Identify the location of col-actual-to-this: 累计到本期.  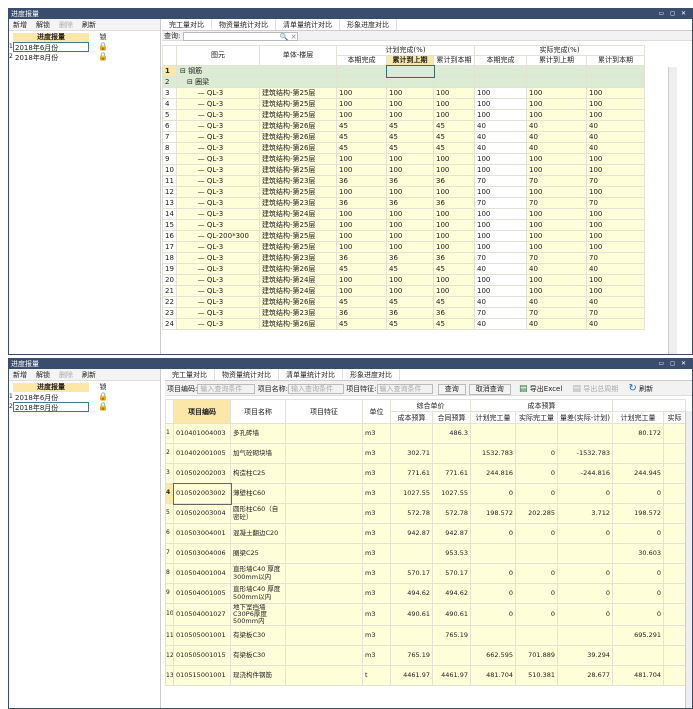
(616, 60).